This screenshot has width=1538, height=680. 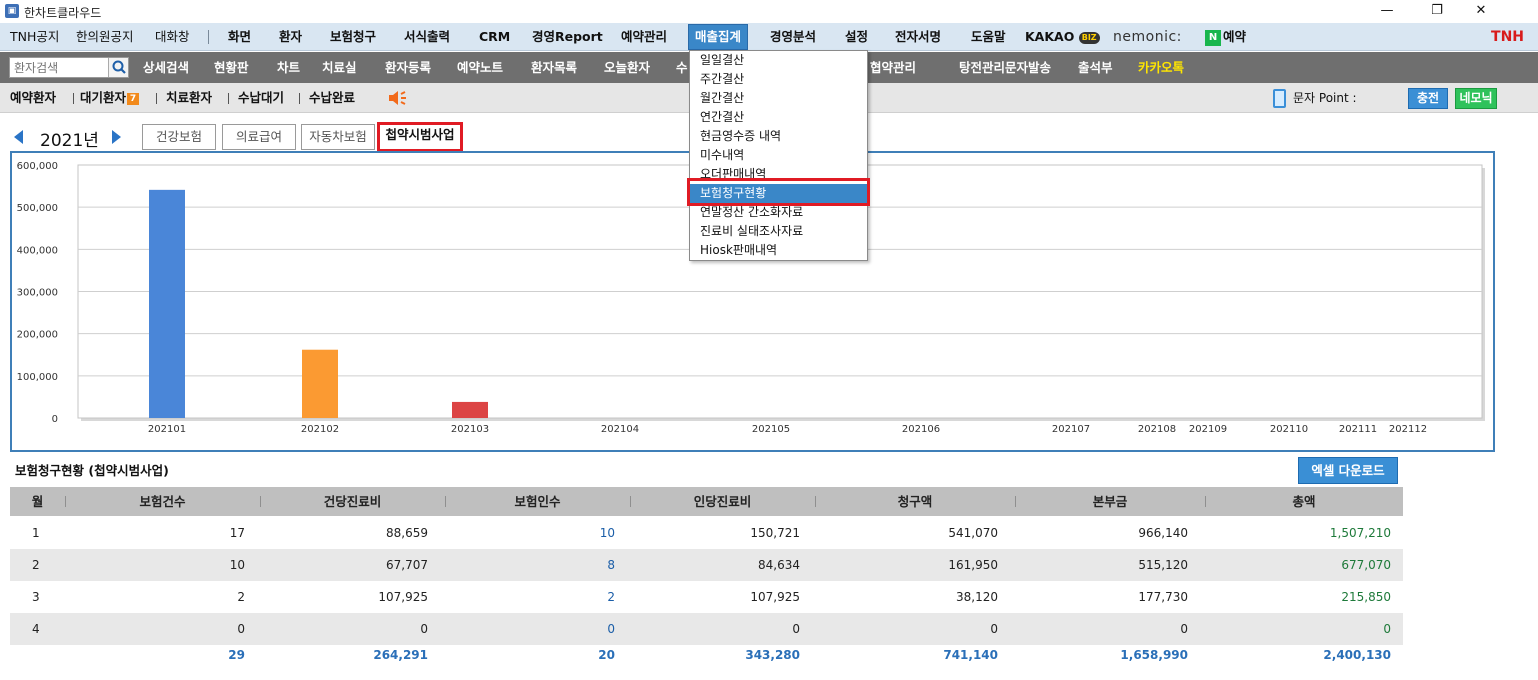 What do you see at coordinates (36, 597) in the screenshot?
I see `table-cell: 3` at bounding box center [36, 597].